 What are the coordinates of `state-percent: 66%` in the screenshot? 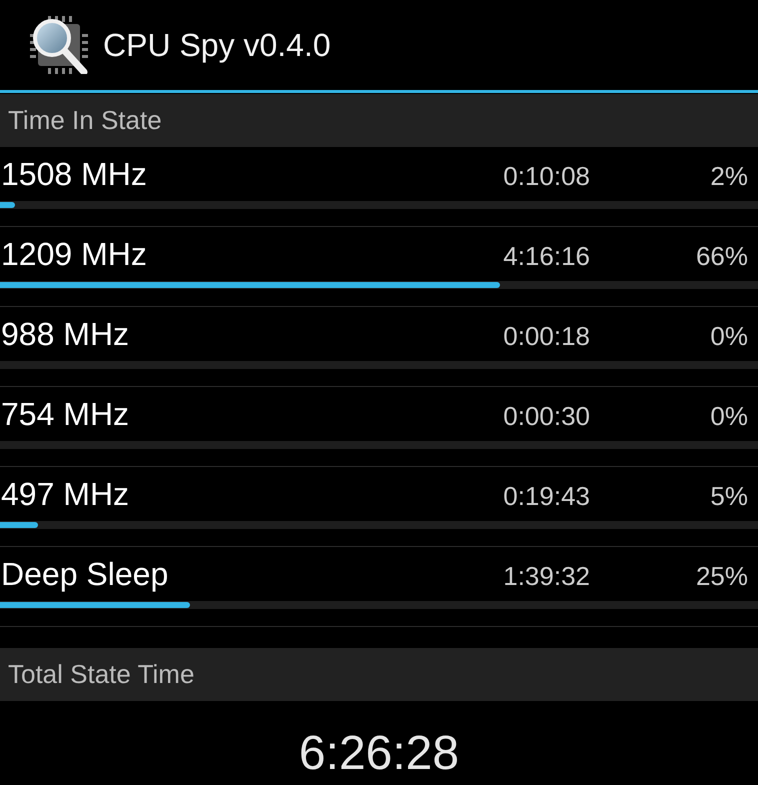 It's located at (721, 256).